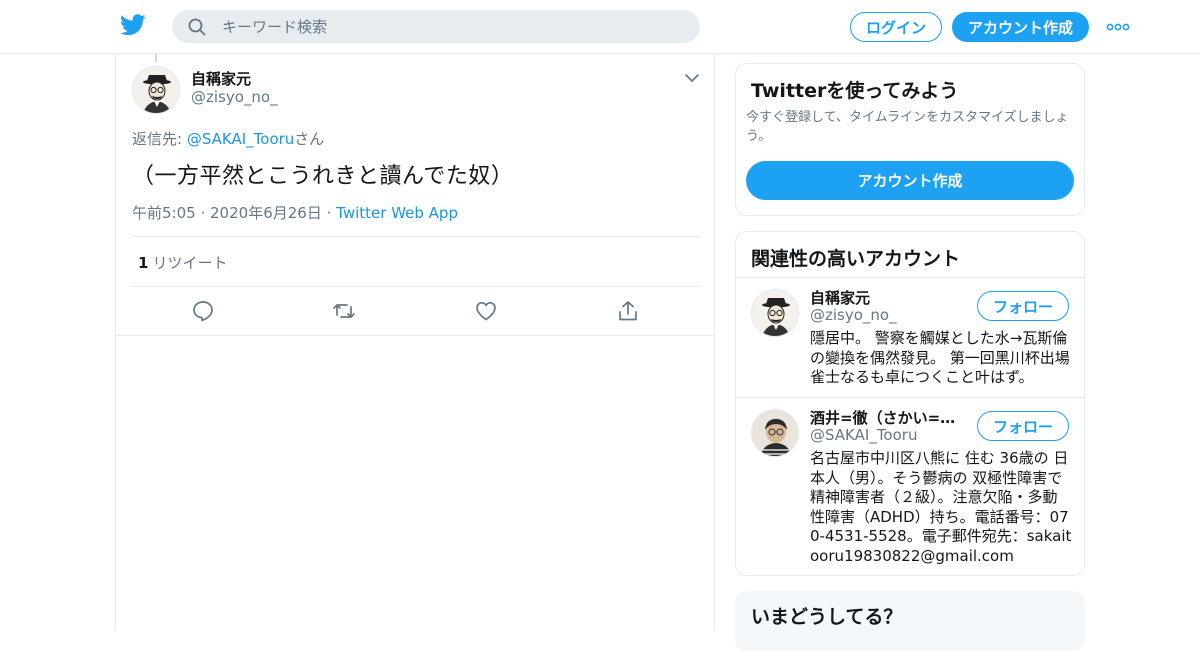 The height and width of the screenshot is (651, 1200). I want to click on retweet-stats: 1 リツイート, so click(182, 262).